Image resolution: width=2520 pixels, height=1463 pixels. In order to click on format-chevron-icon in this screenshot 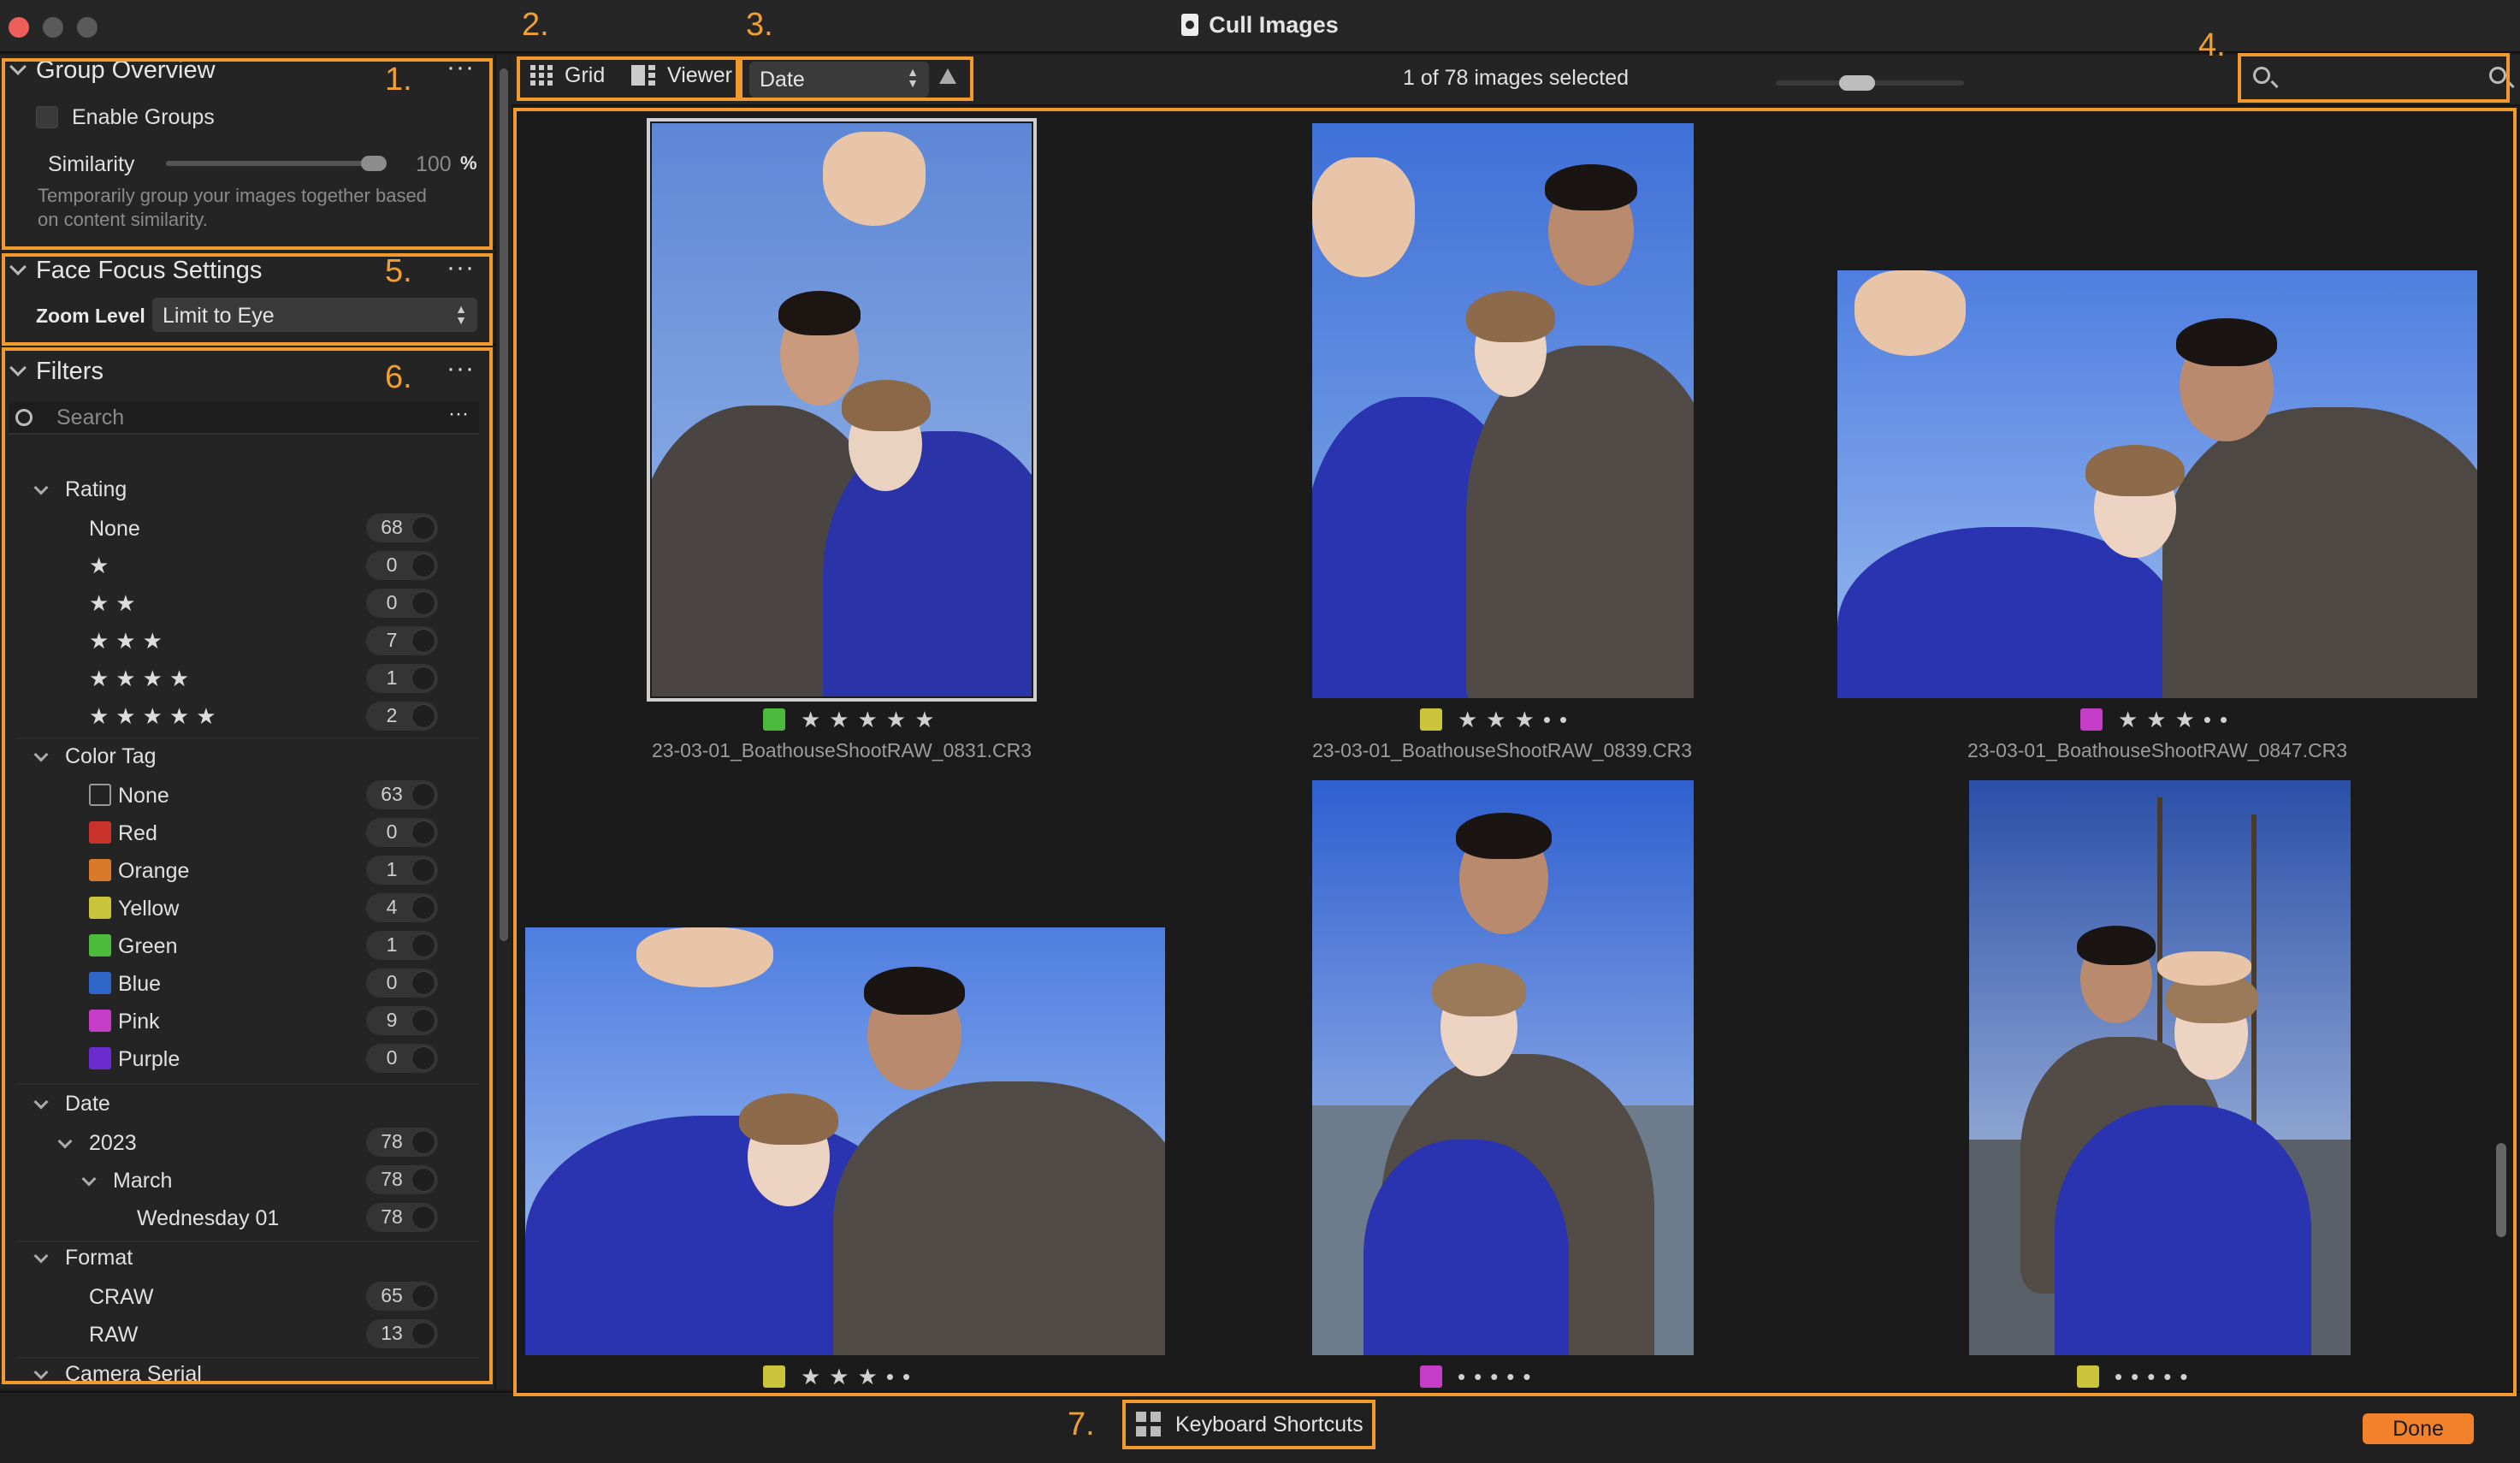, I will do `click(41, 1256)`.